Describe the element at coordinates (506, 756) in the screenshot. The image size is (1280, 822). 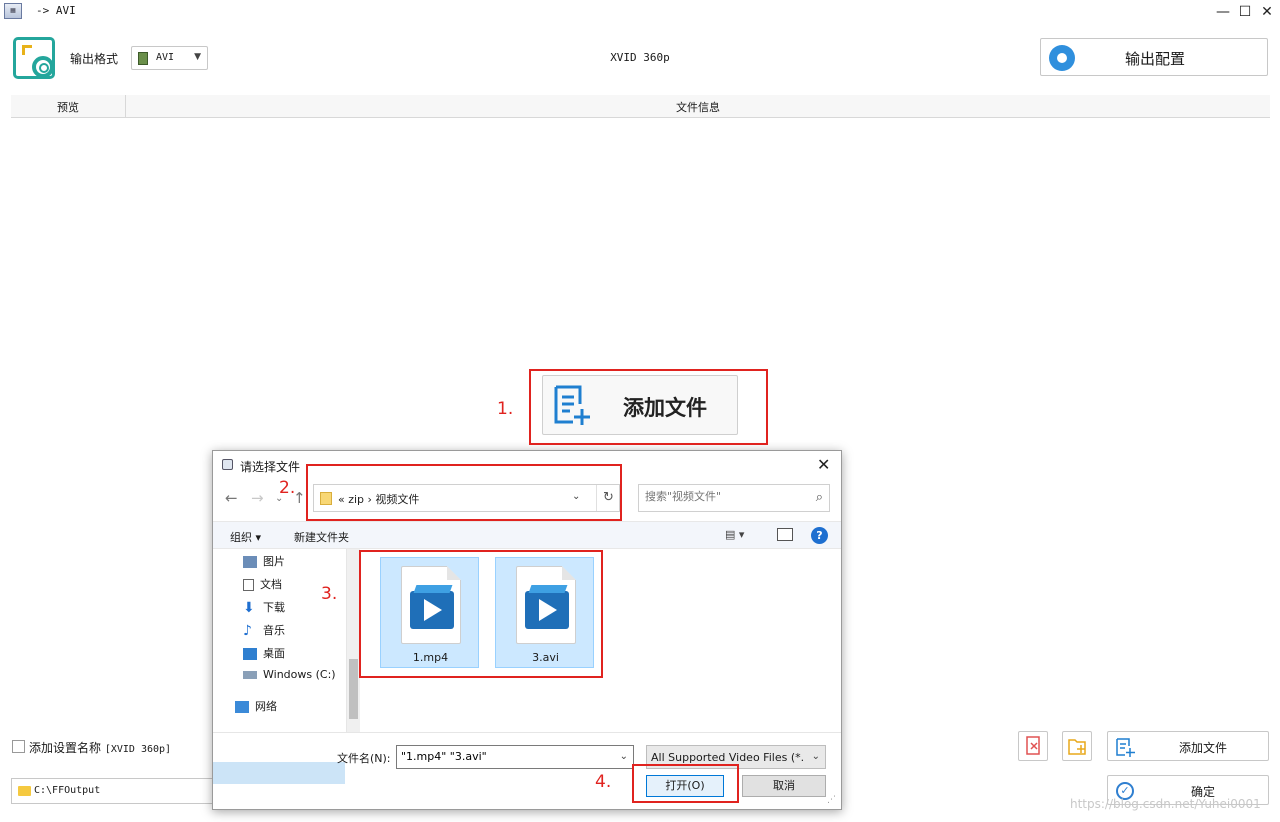
I see `filename-input` at that location.